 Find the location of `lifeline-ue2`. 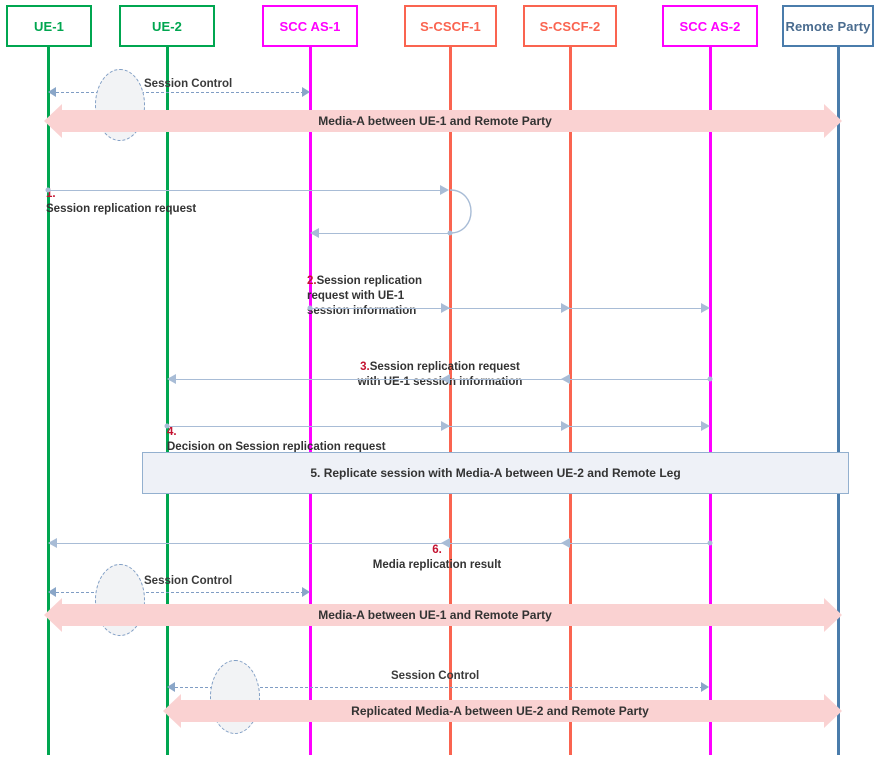

lifeline-ue2 is located at coordinates (167, 401).